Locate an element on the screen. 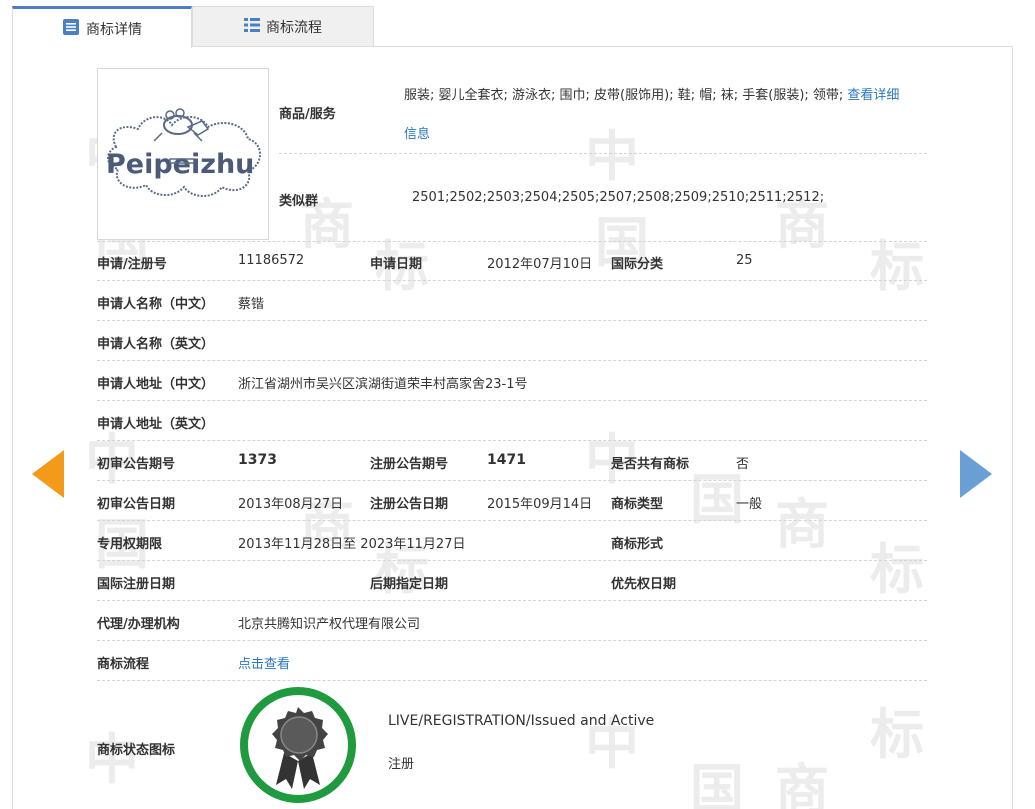  applicant-name-en-label: 申请人名称（英文） is located at coordinates (156, 344).